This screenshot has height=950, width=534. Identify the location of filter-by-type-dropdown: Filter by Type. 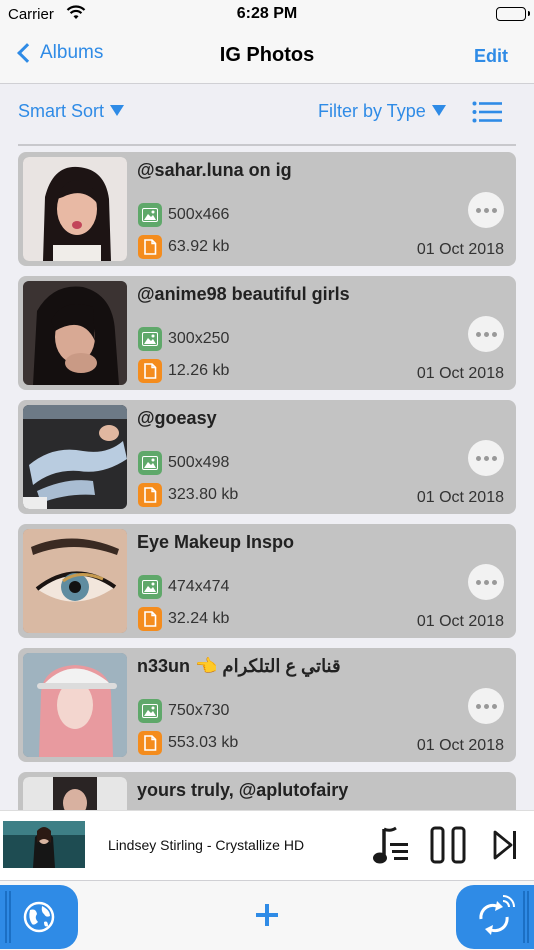
(382, 111).